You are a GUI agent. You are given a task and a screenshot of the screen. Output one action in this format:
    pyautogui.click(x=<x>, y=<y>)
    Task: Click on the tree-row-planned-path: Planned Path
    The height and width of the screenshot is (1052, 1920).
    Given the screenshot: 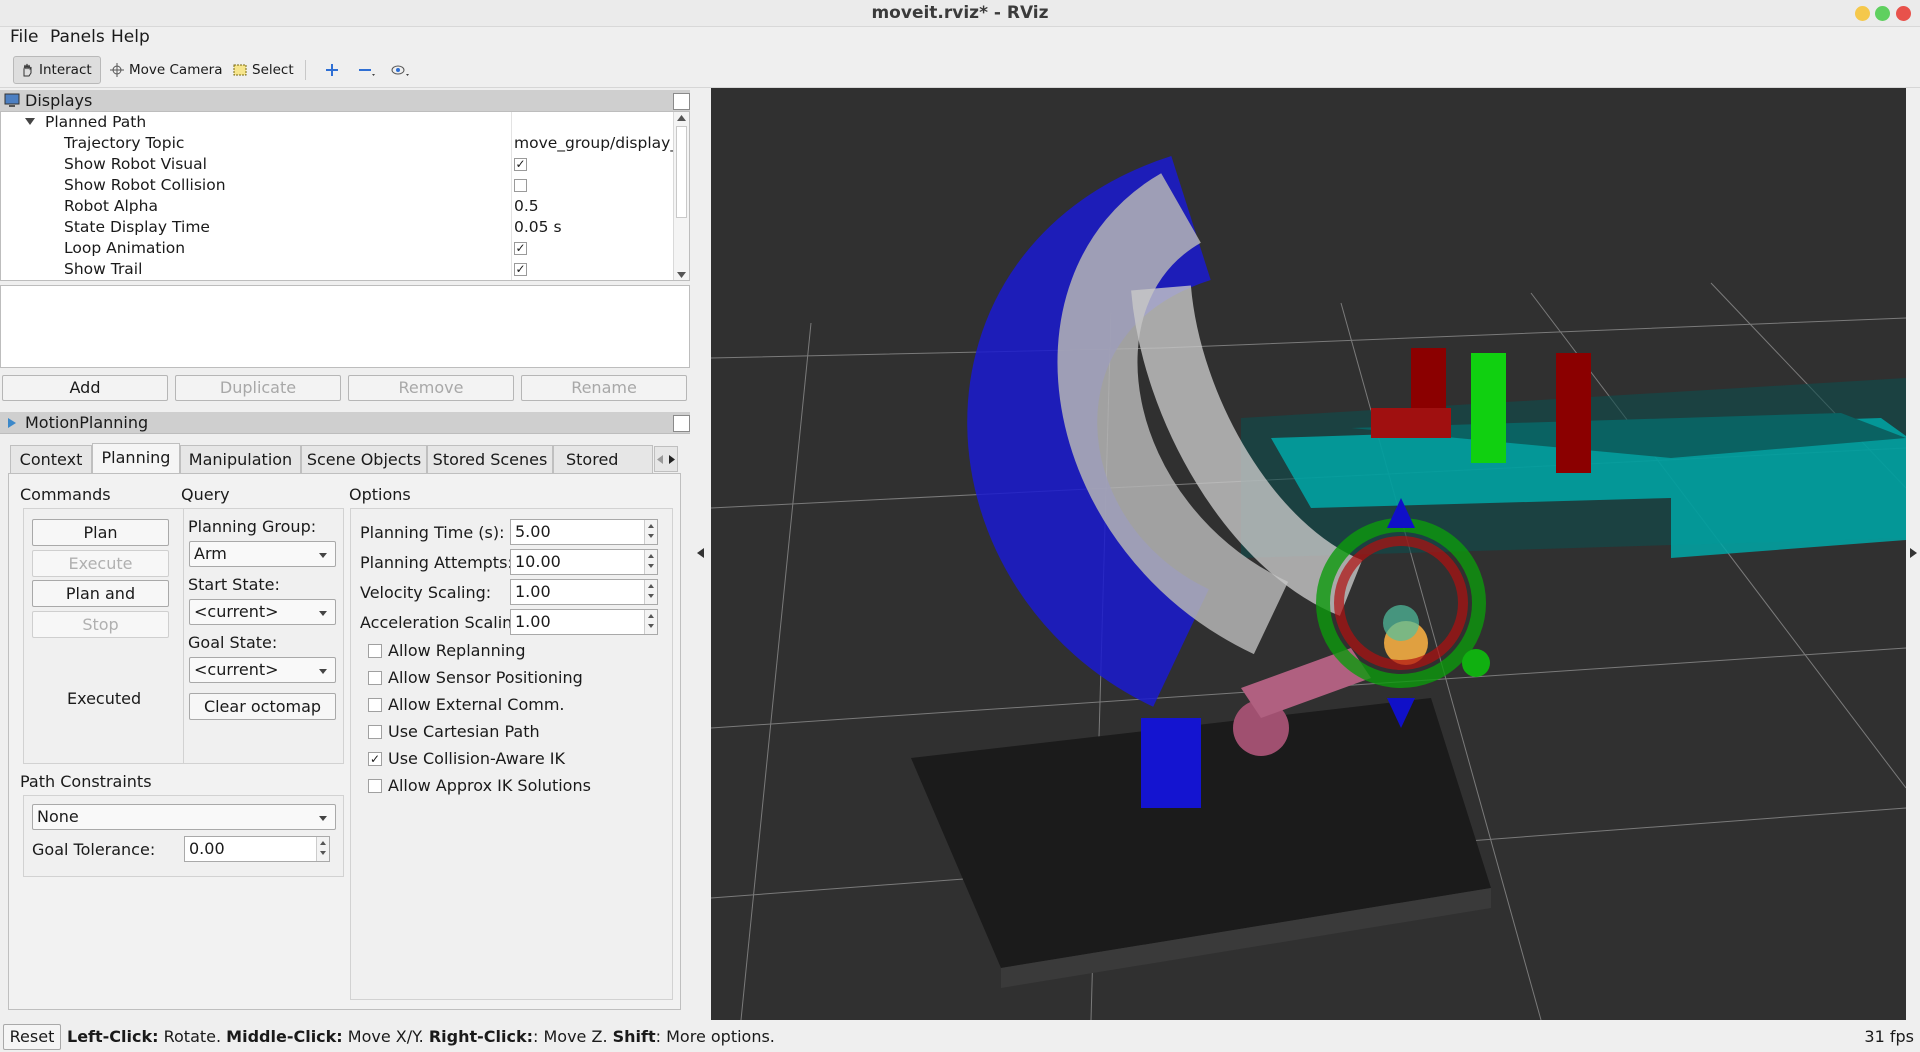 What is the action you would take?
    pyautogui.click(x=337, y=122)
    